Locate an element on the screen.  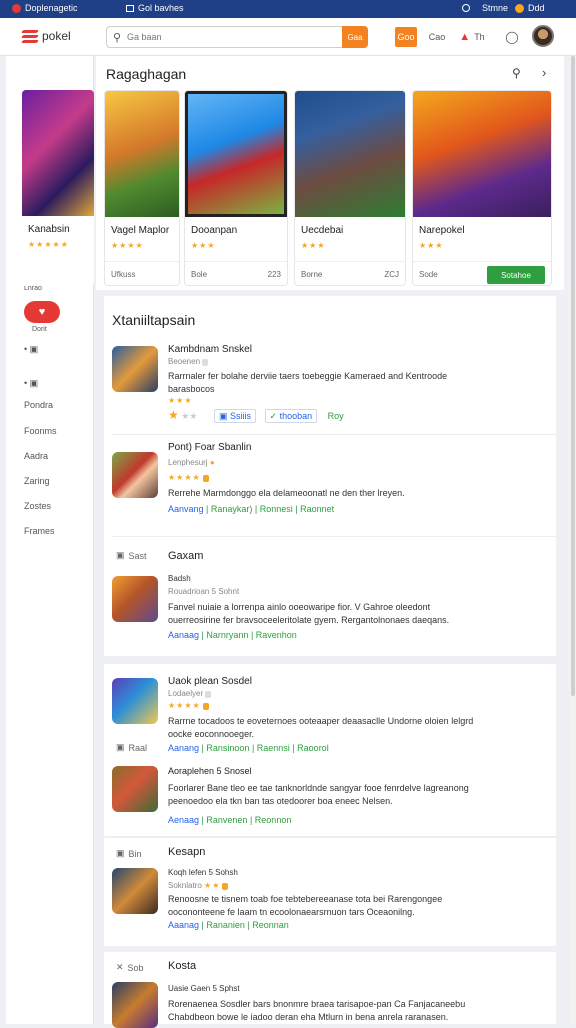
search-input: Ga baan is located at coordinates (144, 37).